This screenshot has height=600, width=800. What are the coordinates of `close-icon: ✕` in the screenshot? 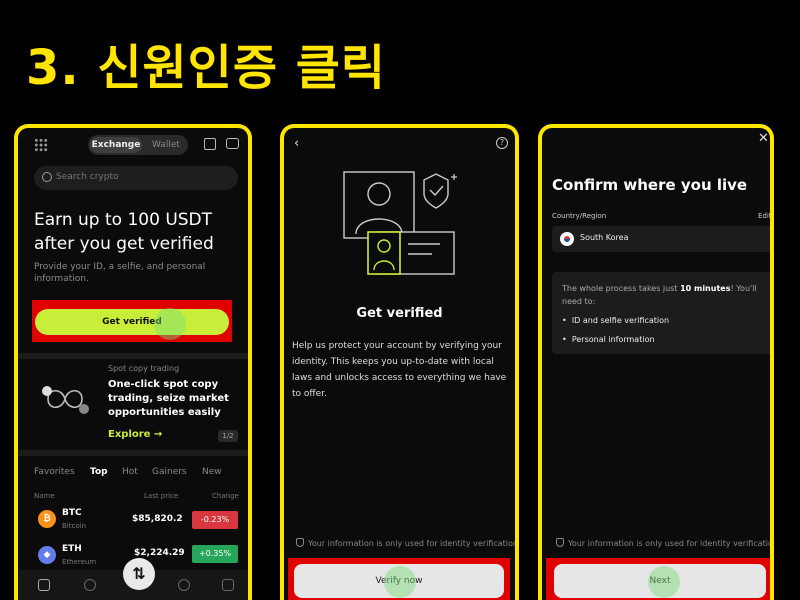 It's located at (763, 138).